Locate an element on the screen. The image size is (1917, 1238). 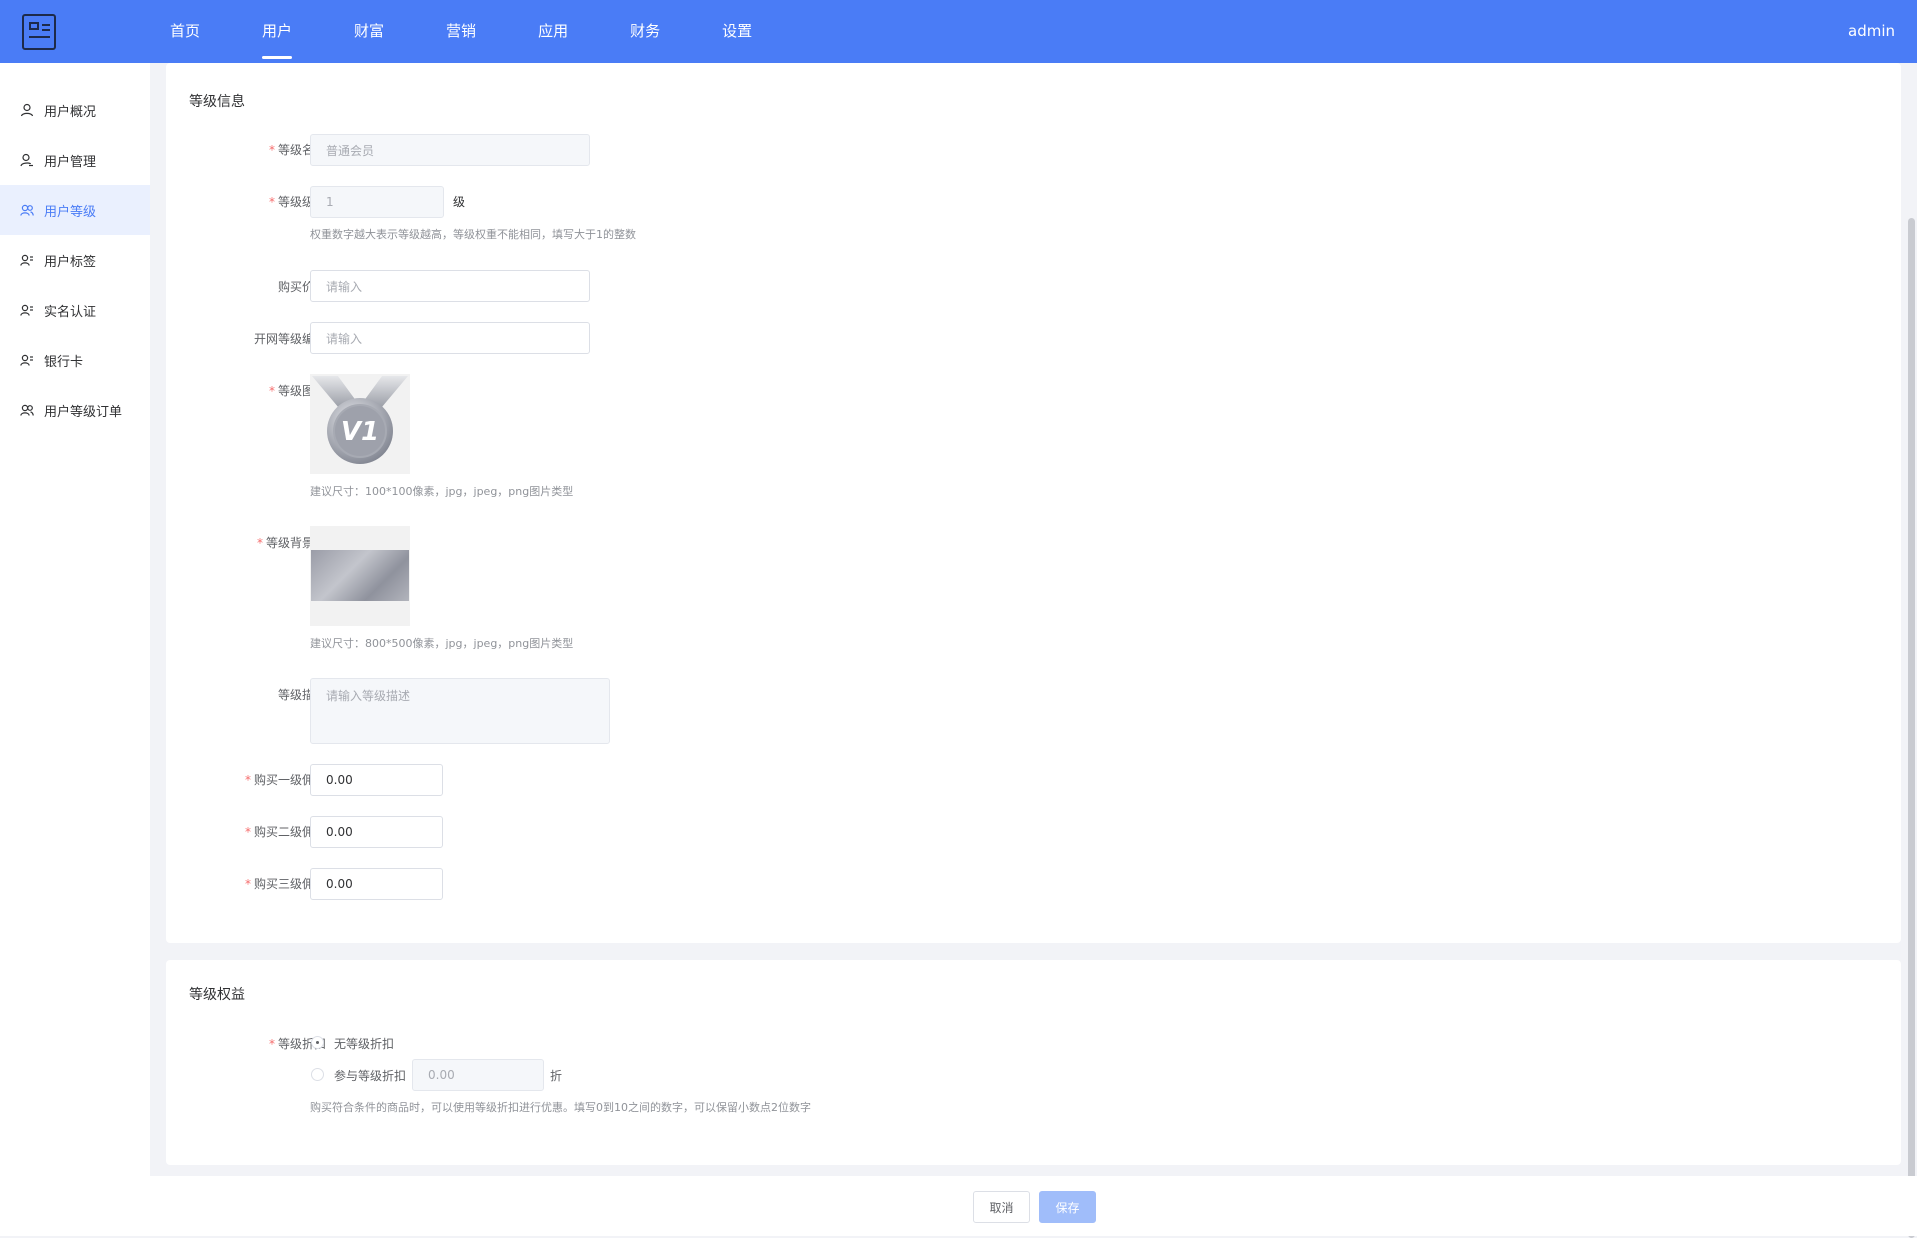
sidebar-item-real-name: 实名认证 is located at coordinates (75, 310).